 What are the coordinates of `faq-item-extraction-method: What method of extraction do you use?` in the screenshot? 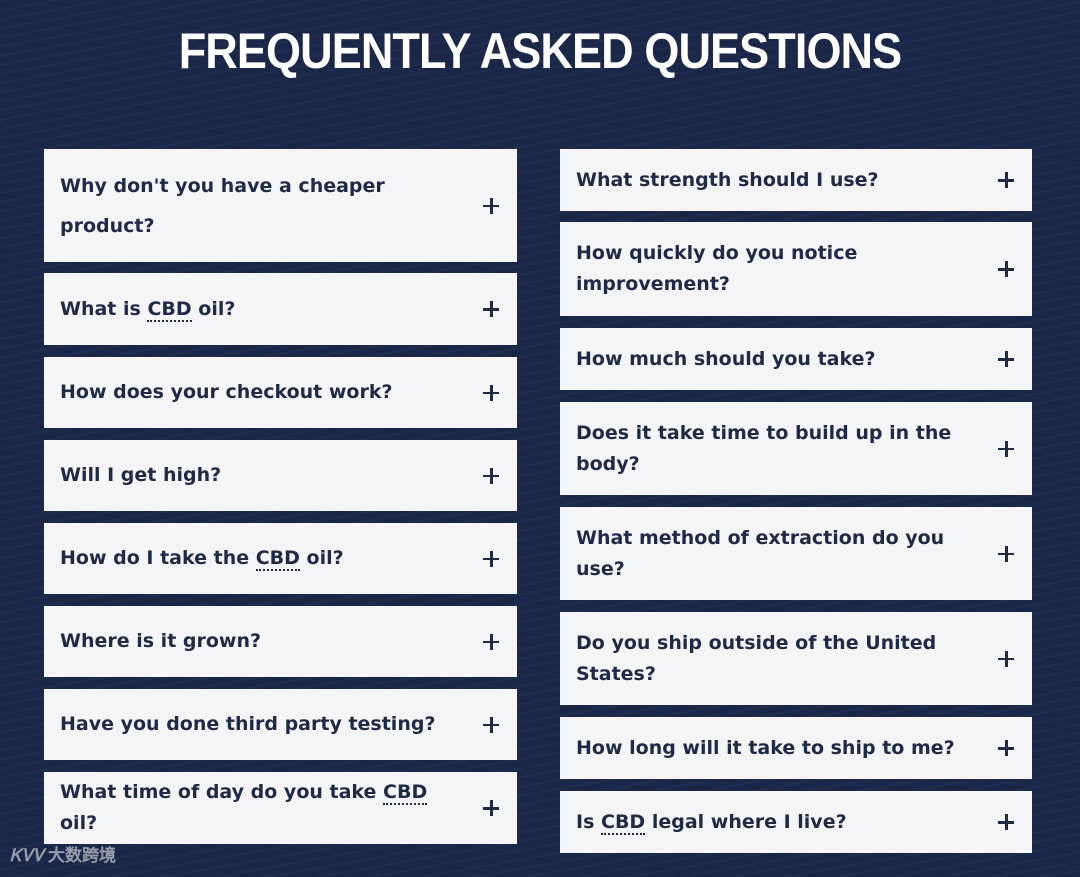 It's located at (796, 553).